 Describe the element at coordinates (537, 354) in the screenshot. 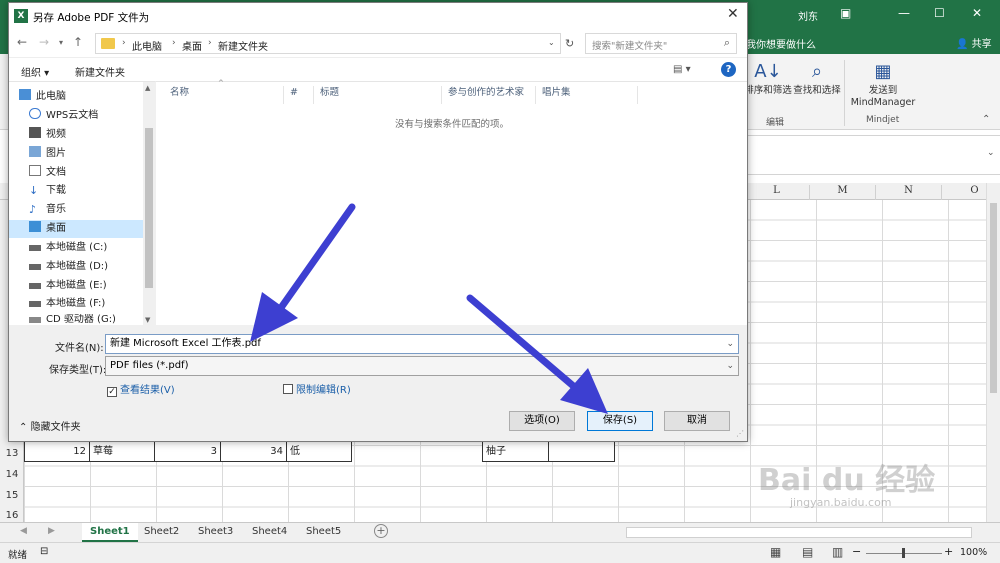

I see `arrow-to-save-button` at that location.